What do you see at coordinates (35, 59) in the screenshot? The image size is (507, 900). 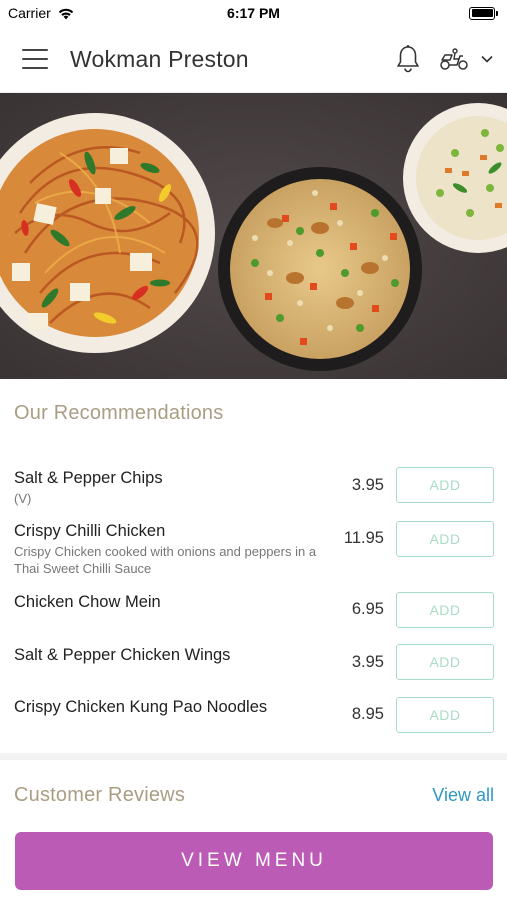 I see `menu-icon` at bounding box center [35, 59].